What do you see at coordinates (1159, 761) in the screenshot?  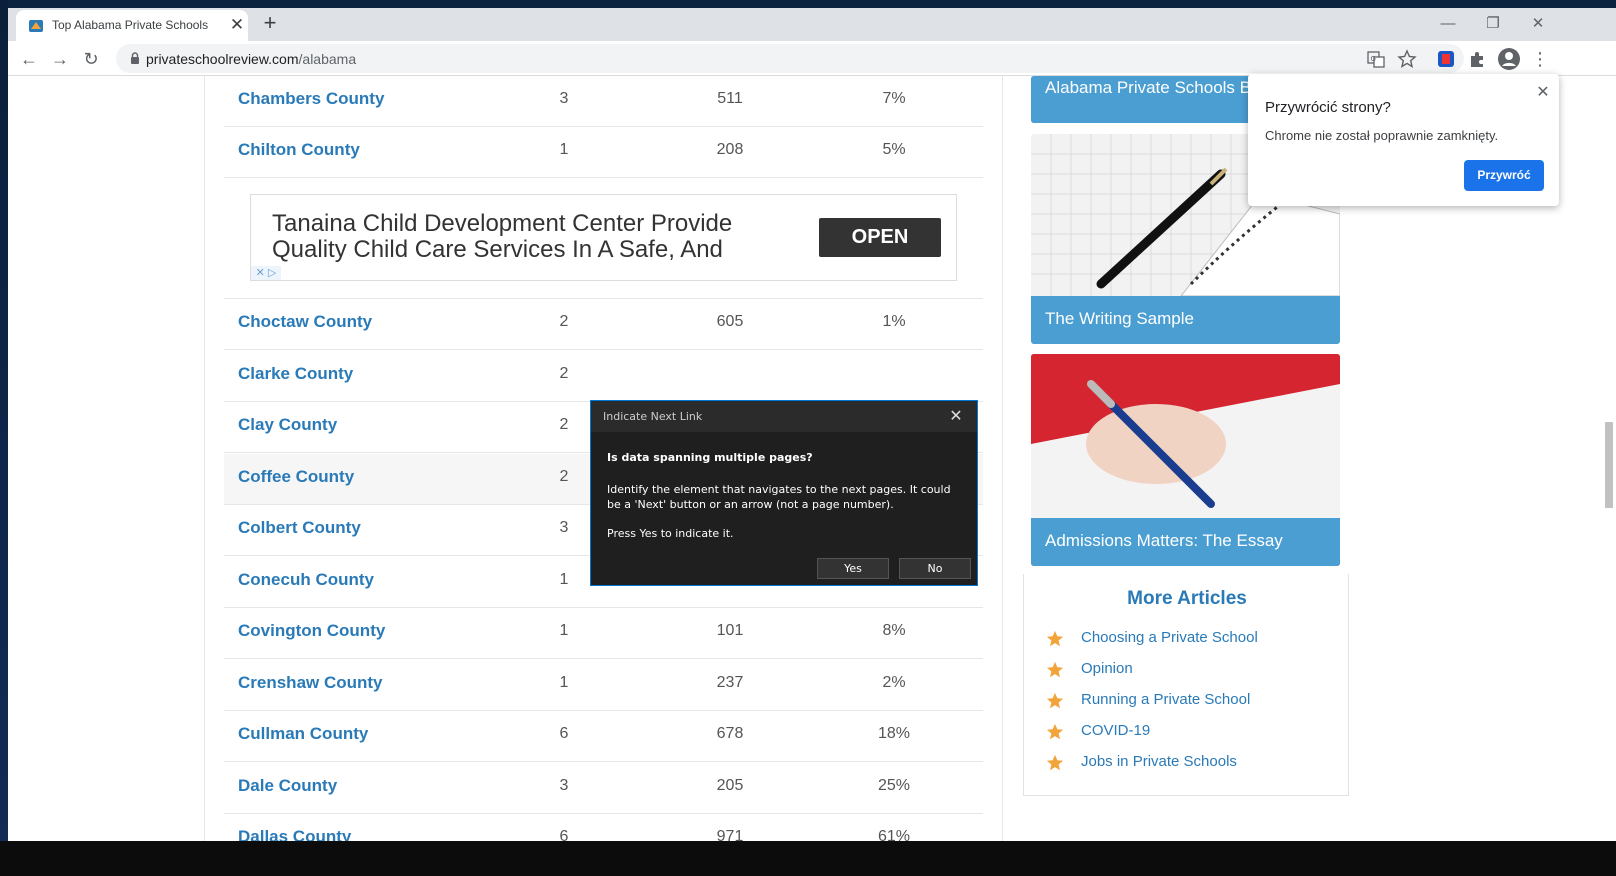 I see `article-link: Jobs in Private Schools` at bounding box center [1159, 761].